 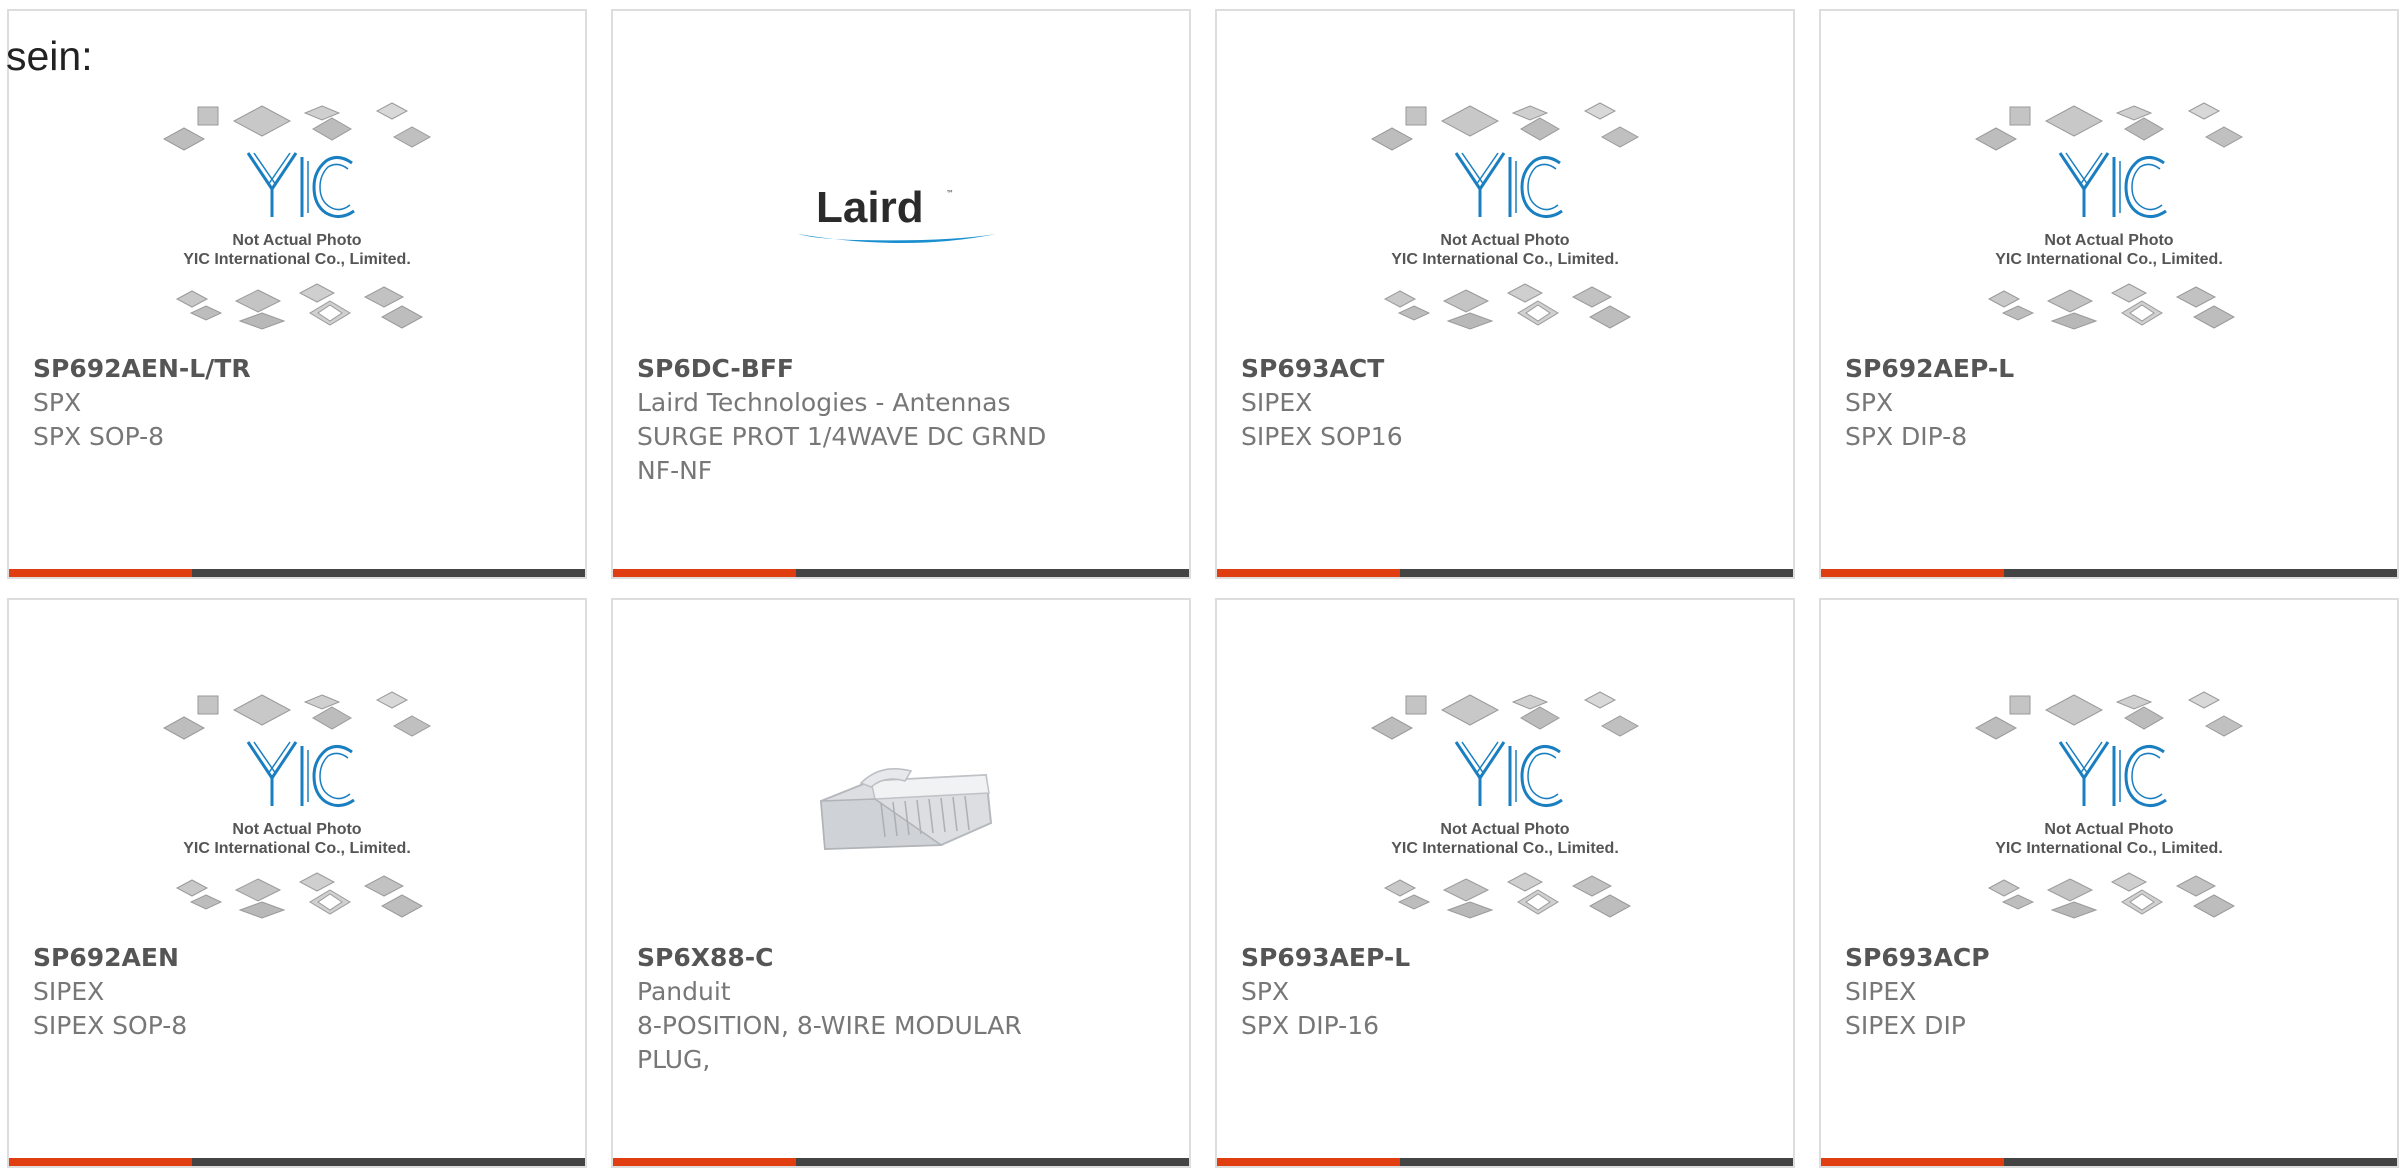 What do you see at coordinates (863, 958) in the screenshot?
I see `part-number-link: SP6X88-C` at bounding box center [863, 958].